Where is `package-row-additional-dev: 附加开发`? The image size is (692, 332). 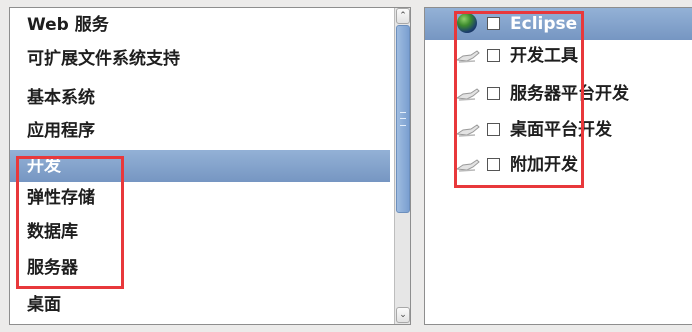 package-row-additional-dev: 附加开发 is located at coordinates (558, 165).